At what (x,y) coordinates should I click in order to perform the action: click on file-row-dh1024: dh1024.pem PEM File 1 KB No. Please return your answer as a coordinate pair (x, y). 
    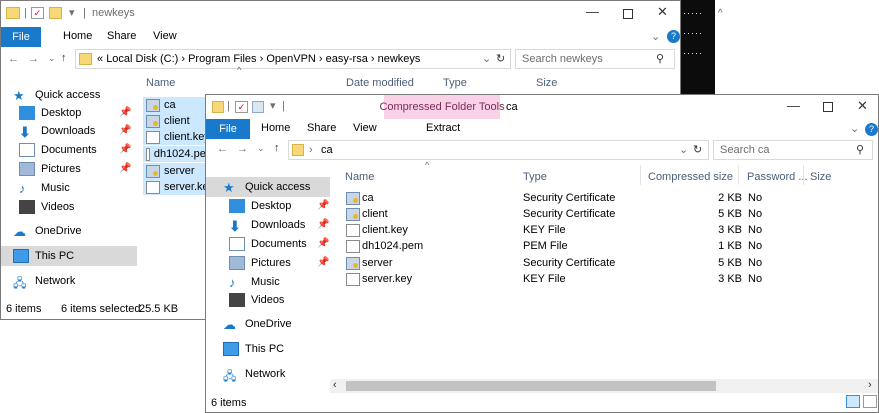
    Looking at the image, I should click on (552, 246).